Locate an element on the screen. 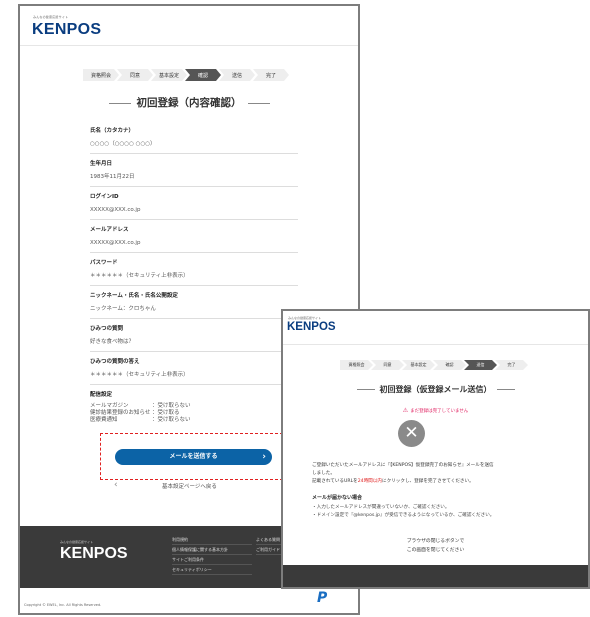 This screenshot has width=590, height=617. field-label: パスワード is located at coordinates (104, 263).